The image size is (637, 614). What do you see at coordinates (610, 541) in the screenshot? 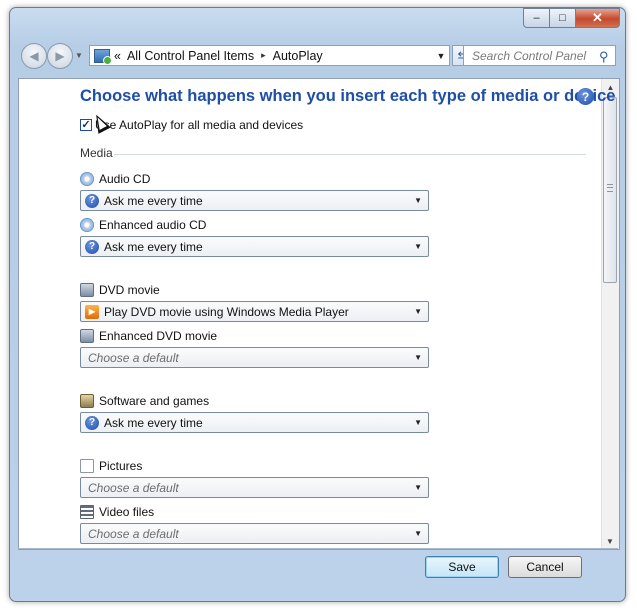
I see `scroll-down-icon: ▼` at bounding box center [610, 541].